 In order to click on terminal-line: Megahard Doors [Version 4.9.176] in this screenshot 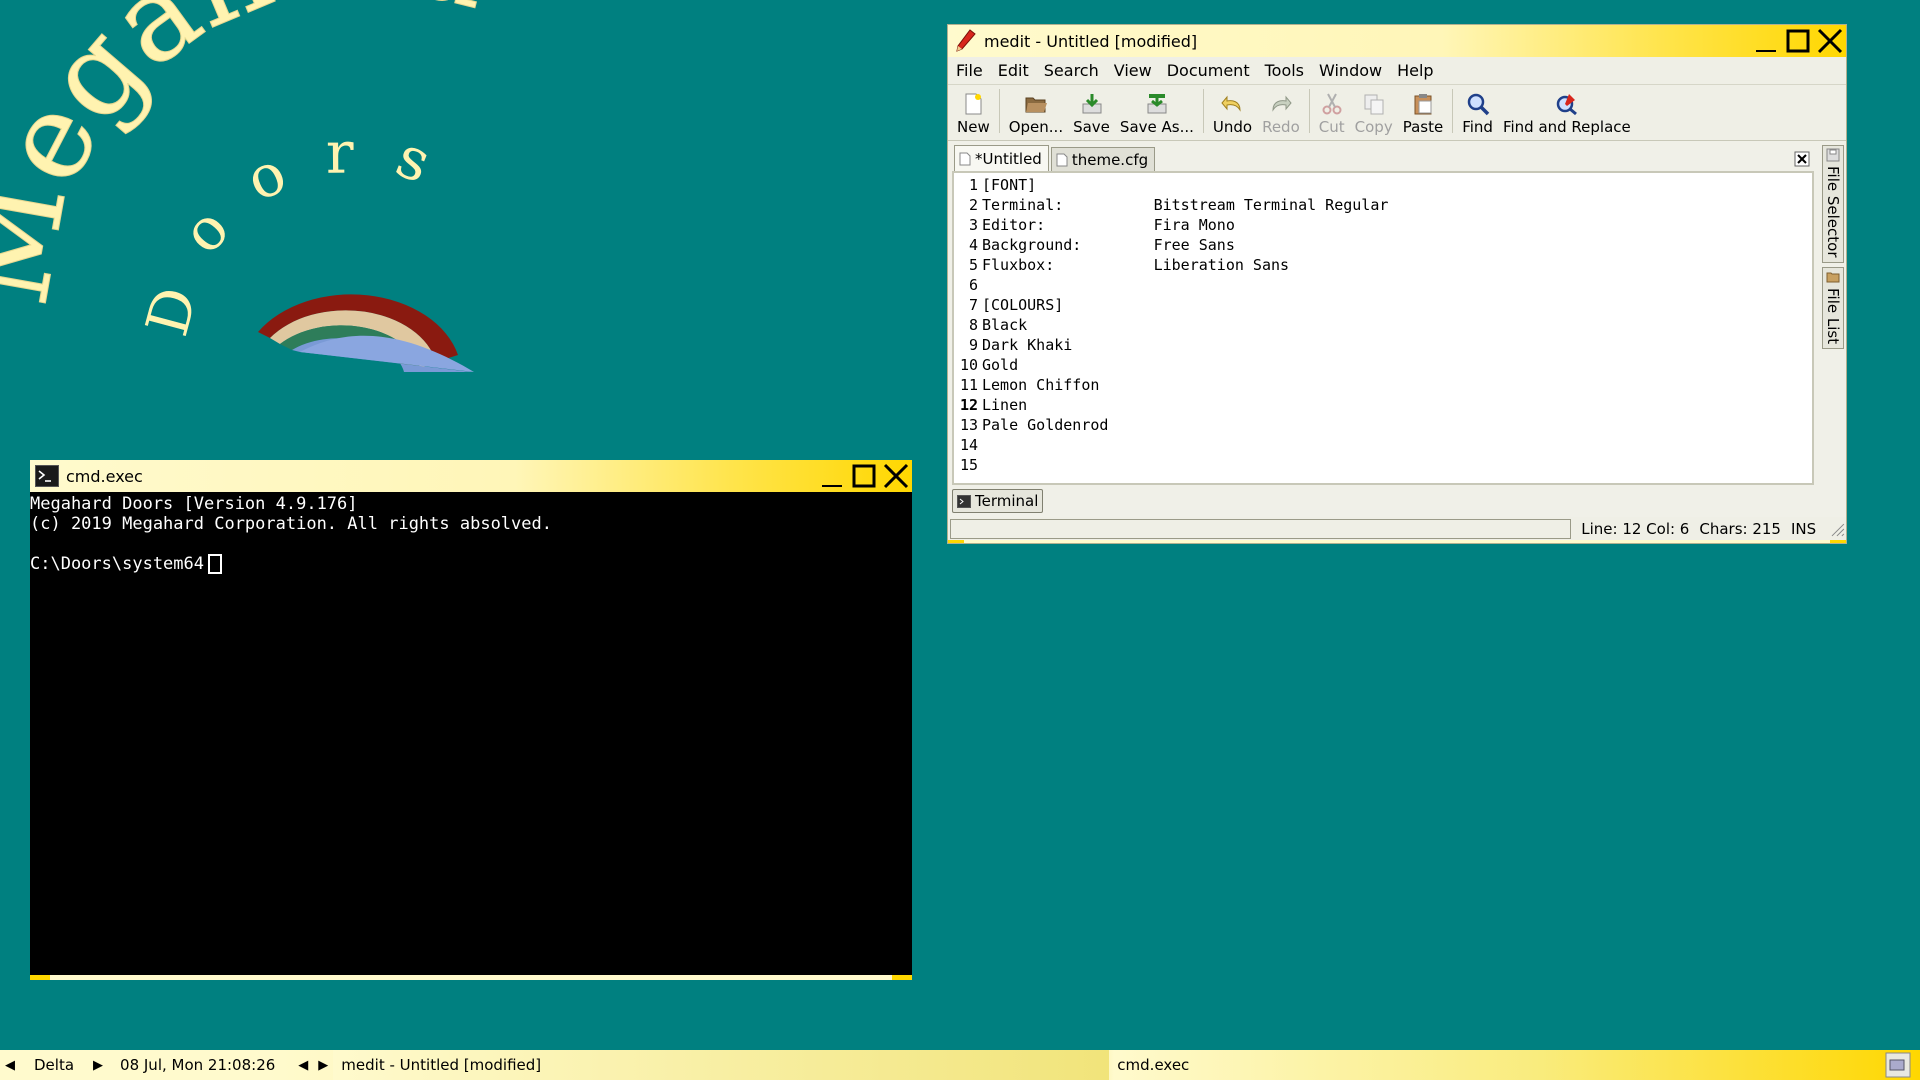, I will do `click(194, 504)`.